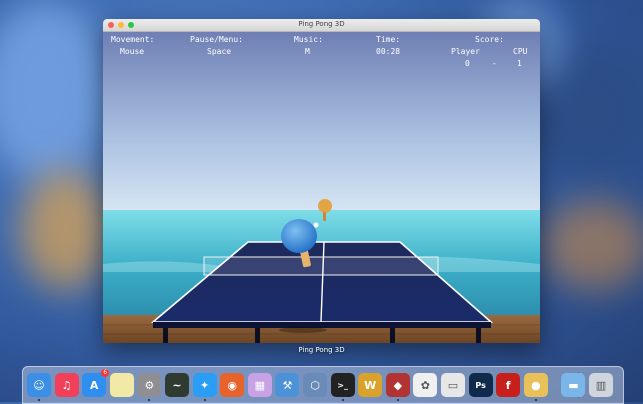 The image size is (643, 404). What do you see at coordinates (321, 350) in the screenshot?
I see `window-caption: Ping Pong 3D` at bounding box center [321, 350].